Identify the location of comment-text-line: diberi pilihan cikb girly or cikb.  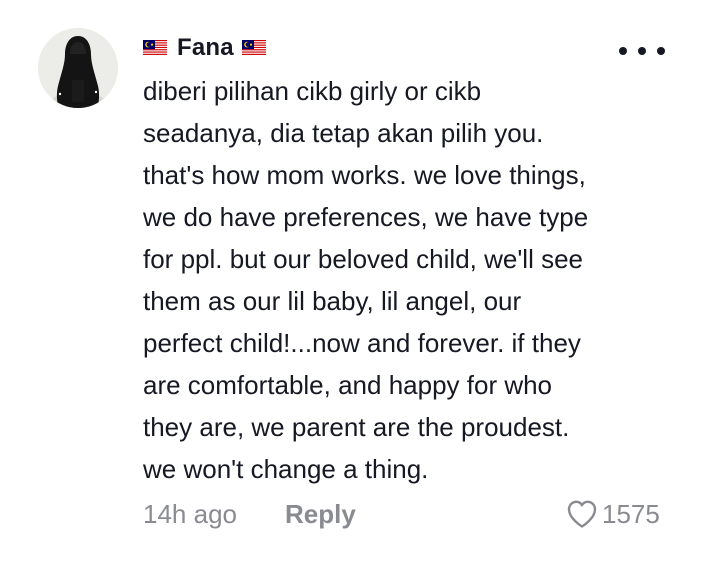
(312, 91).